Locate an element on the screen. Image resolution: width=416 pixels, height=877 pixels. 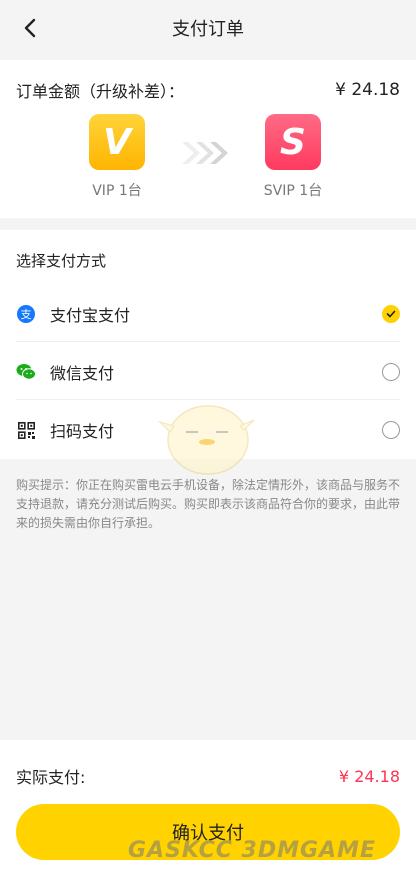
actual-payment-value: ¥ 24.18 is located at coordinates (369, 776).